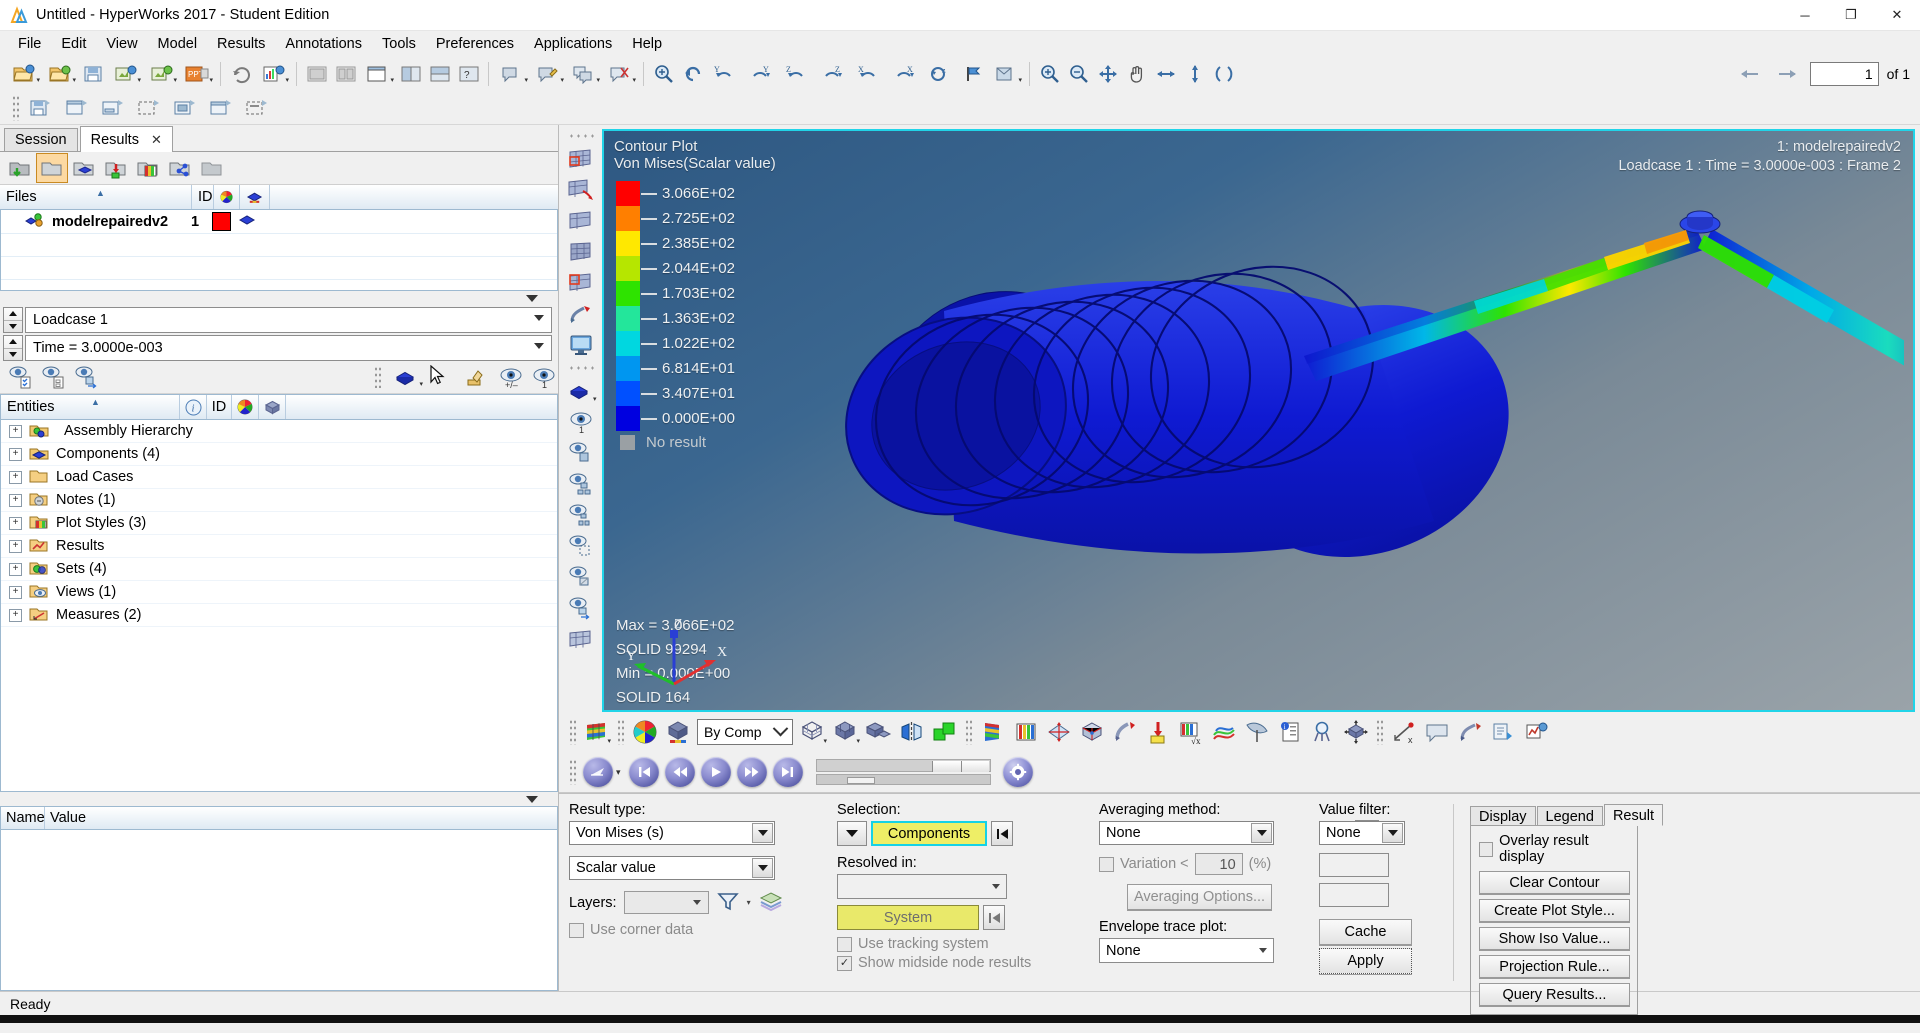  What do you see at coordinates (787, 772) in the screenshot?
I see `last-frame-button` at bounding box center [787, 772].